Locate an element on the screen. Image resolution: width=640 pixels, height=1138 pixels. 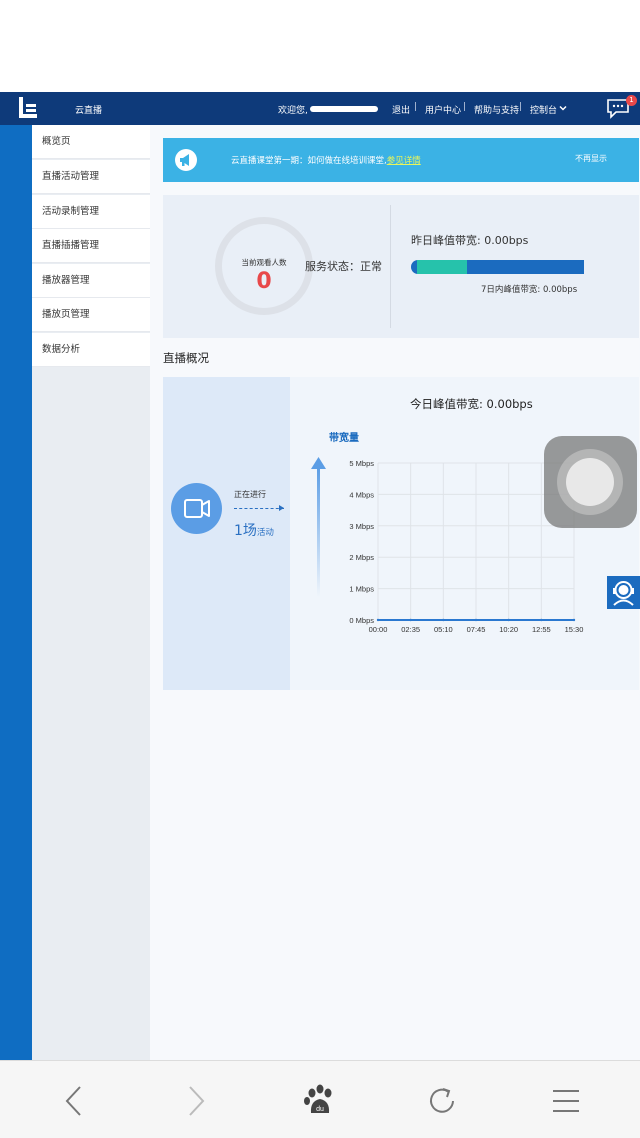
notice-banner: 云直播课堂第一期：如何做在线培训课堂,参见详情 不再显示 is located at coordinates (401, 160).